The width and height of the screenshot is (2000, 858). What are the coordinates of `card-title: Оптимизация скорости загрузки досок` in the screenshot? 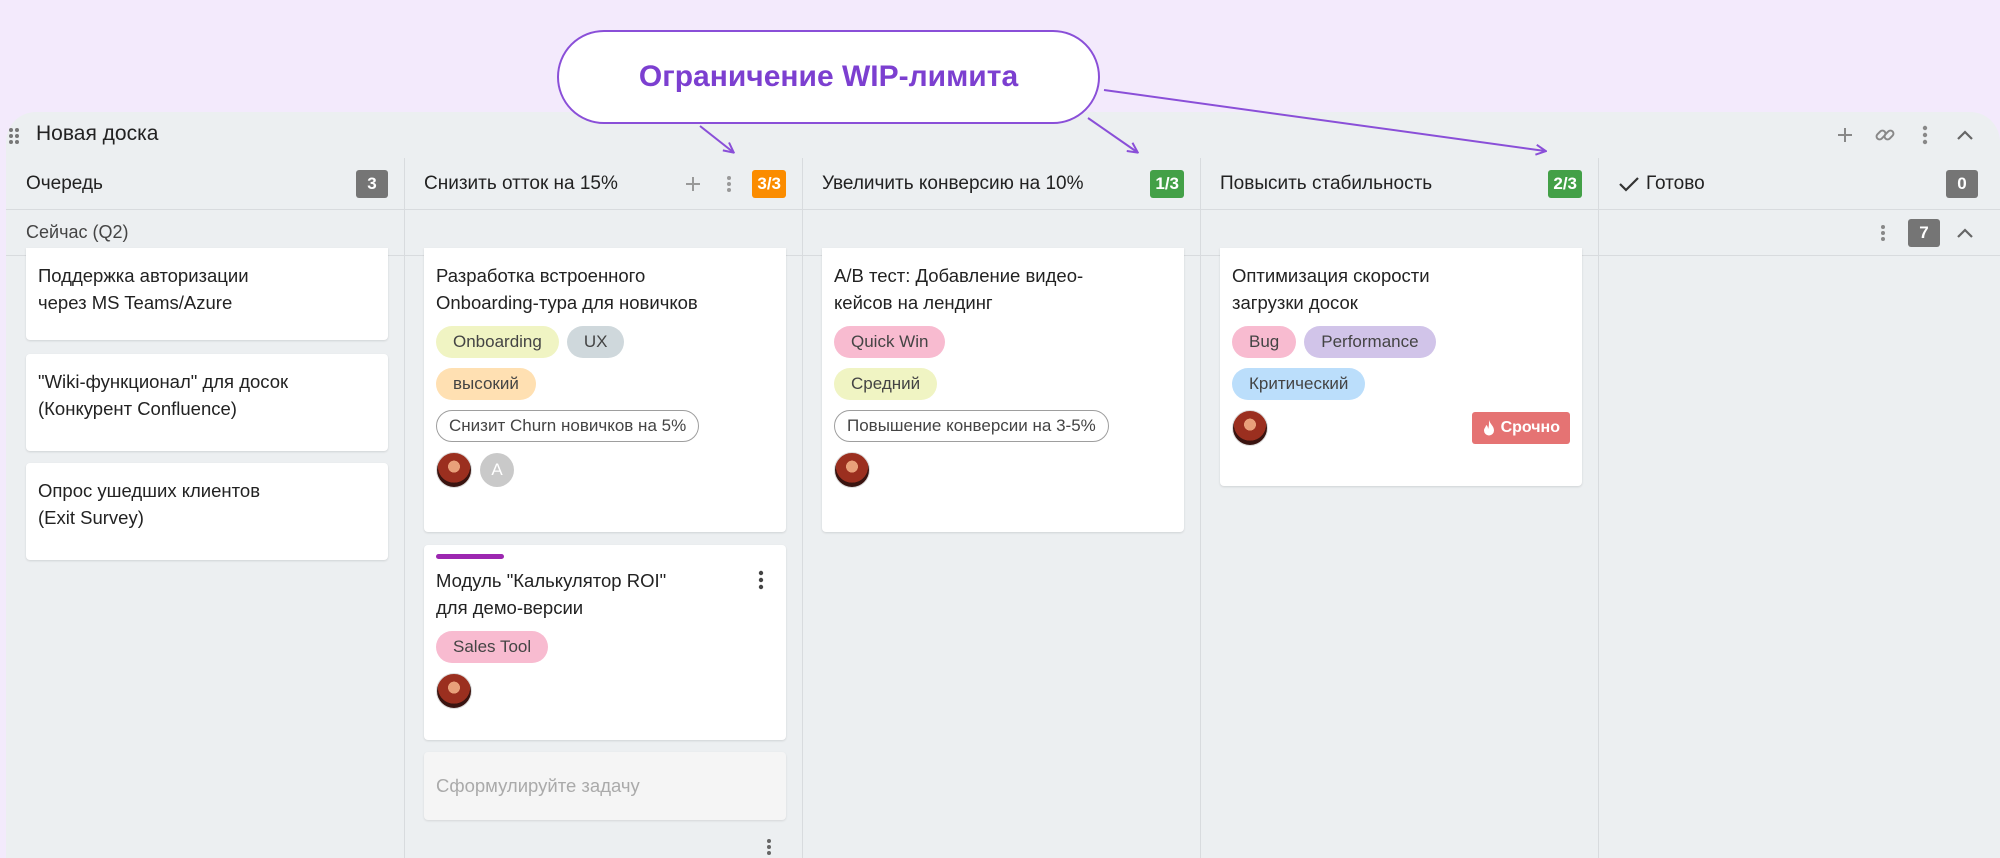 It's located at (1331, 289).